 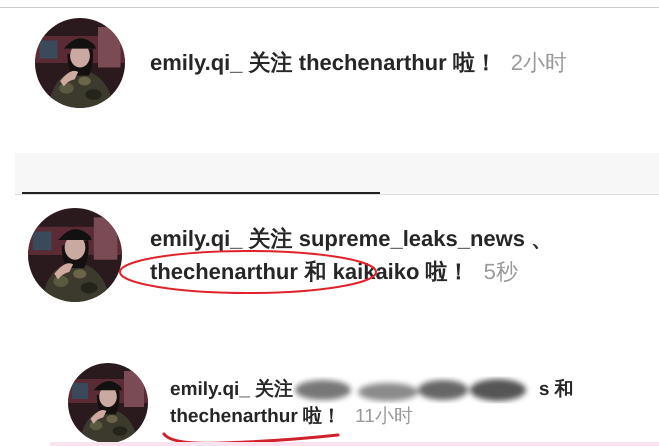 What do you see at coordinates (224, 271) in the screenshot?
I see `notification-text: thechenarthur` at bounding box center [224, 271].